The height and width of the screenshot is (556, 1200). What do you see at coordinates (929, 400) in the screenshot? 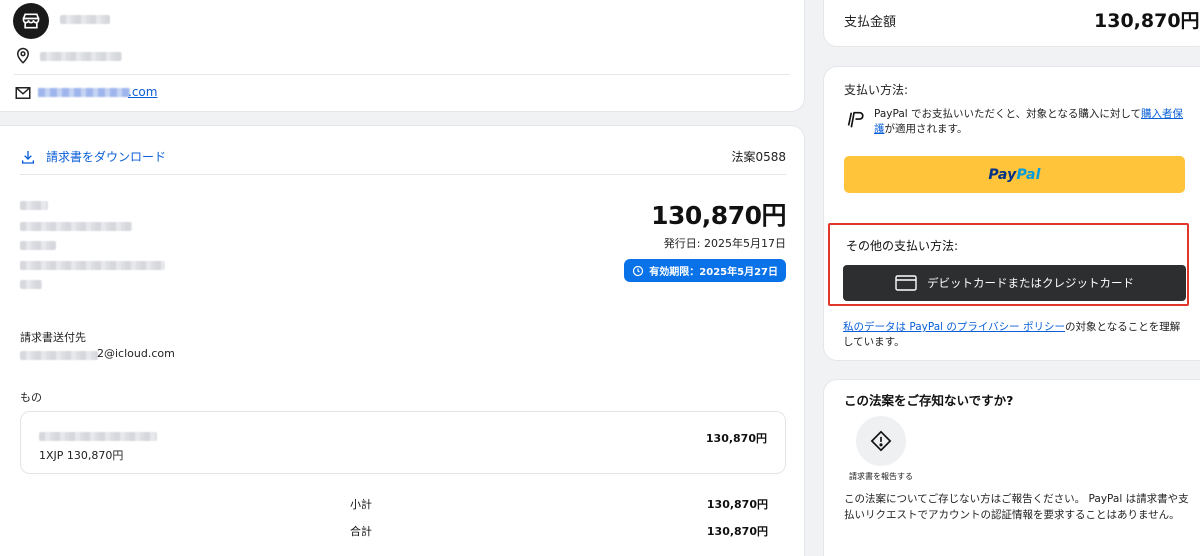
I see `unknown-invoice-title: この法案をご存知ないですか?` at bounding box center [929, 400].